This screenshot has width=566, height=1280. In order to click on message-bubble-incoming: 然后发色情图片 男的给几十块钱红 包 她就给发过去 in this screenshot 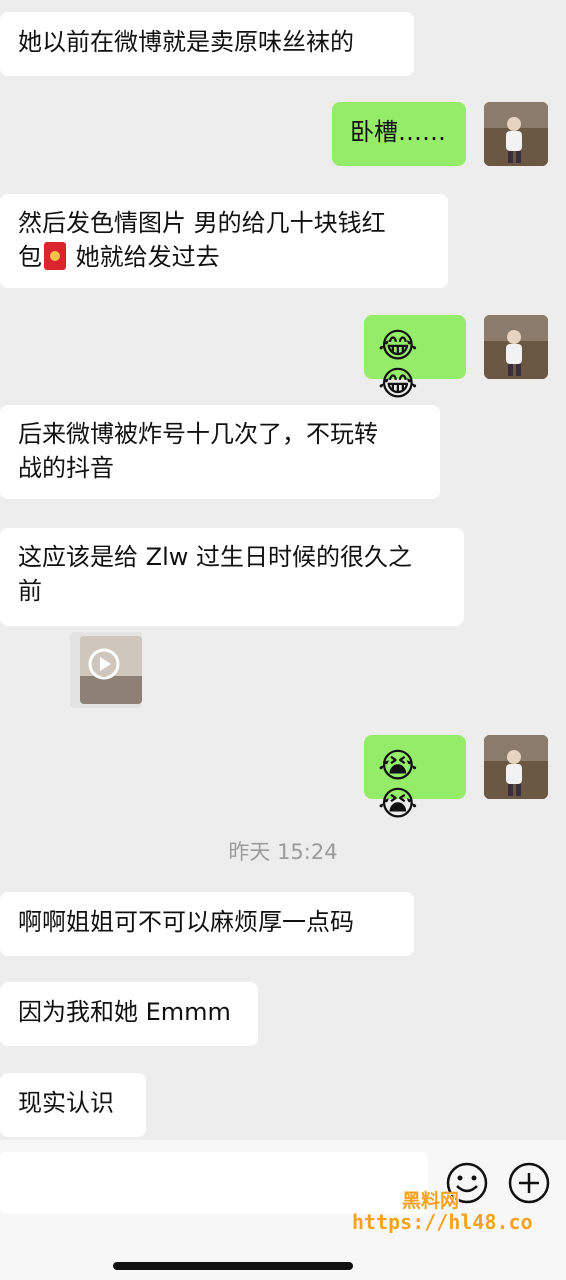, I will do `click(224, 241)`.